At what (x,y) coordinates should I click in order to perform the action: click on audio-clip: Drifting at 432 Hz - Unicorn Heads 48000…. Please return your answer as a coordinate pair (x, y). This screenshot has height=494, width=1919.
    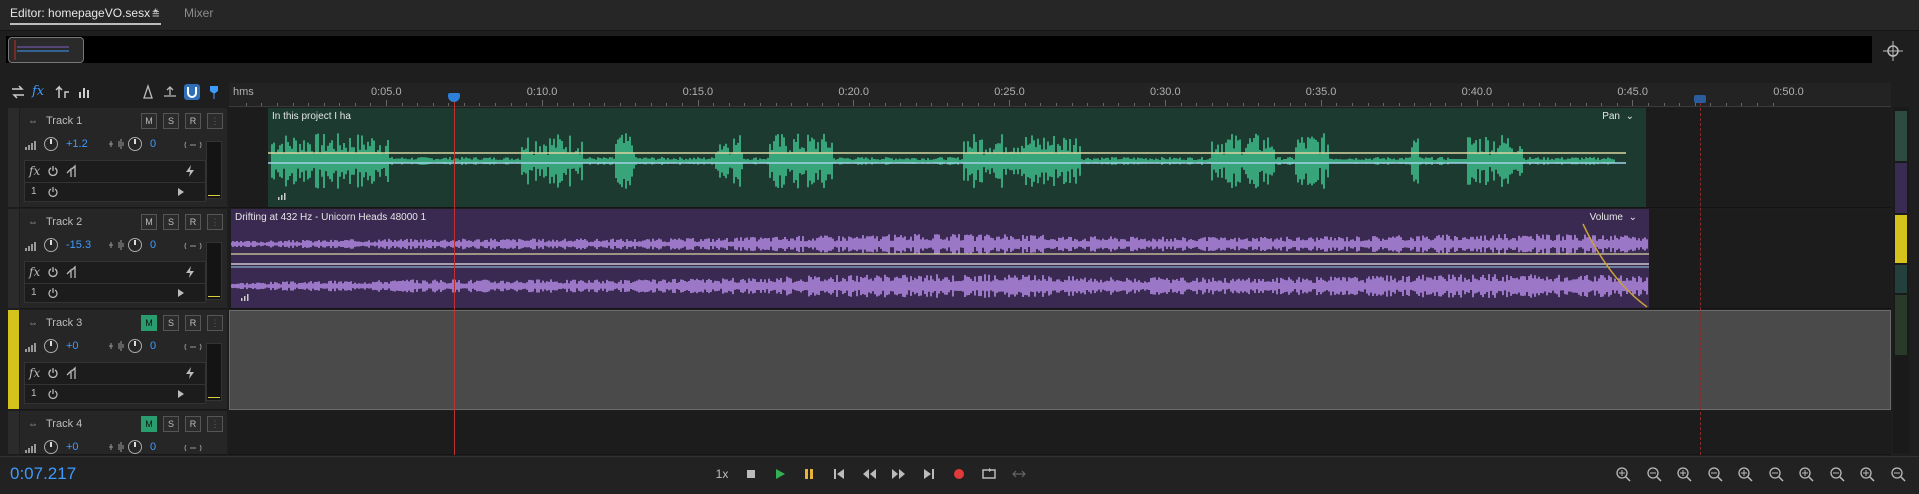
    Looking at the image, I should click on (940, 258).